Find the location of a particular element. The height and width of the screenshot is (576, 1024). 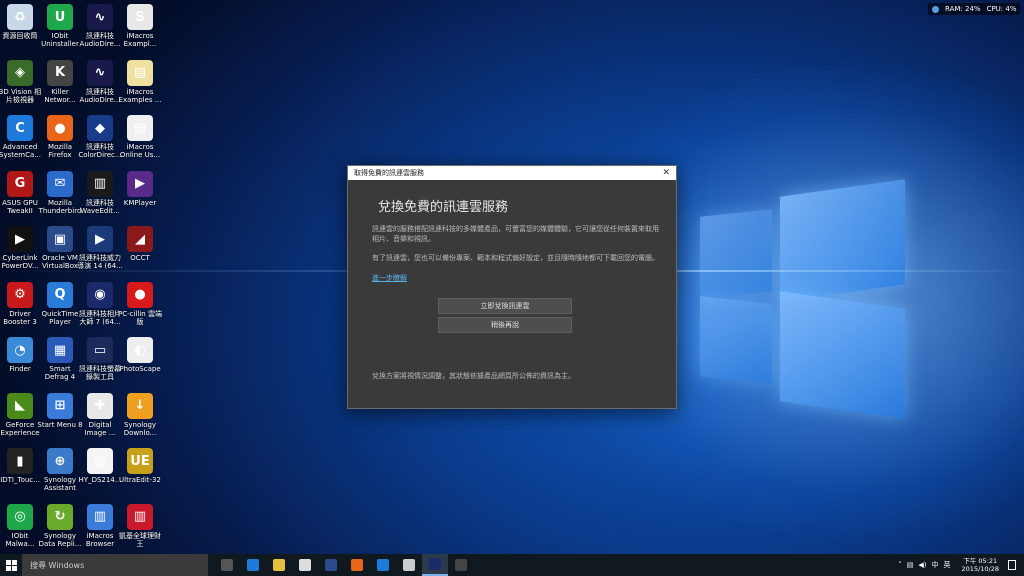

desktop-icon: ▥ 凱基全球理財 王 is located at coordinates (140, 526).